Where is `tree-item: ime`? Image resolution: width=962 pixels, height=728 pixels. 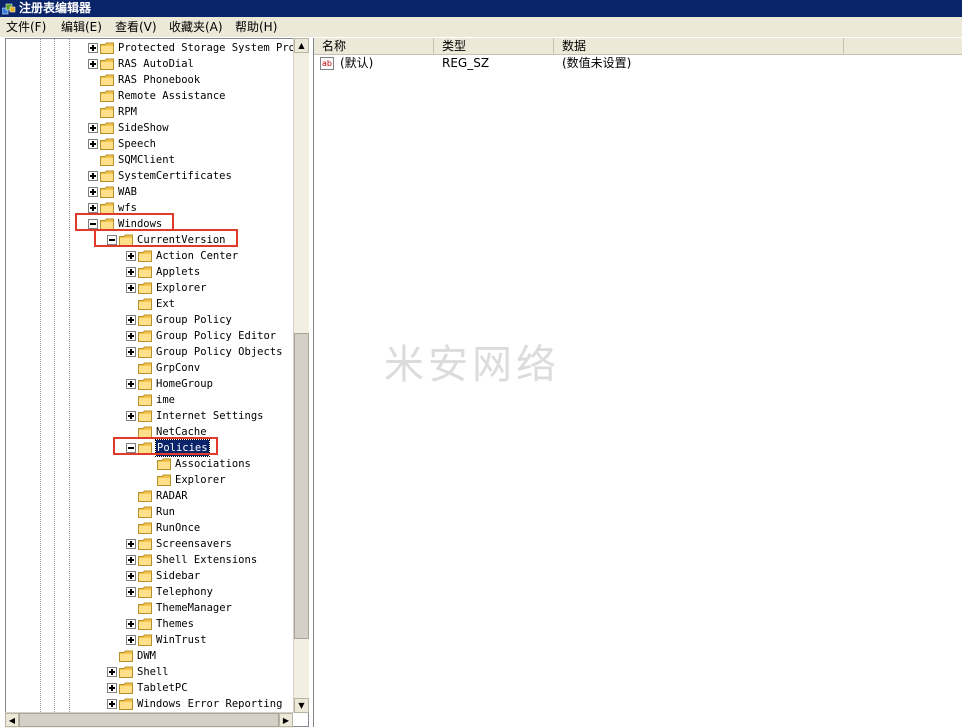
tree-item: ime is located at coordinates (156, 400).